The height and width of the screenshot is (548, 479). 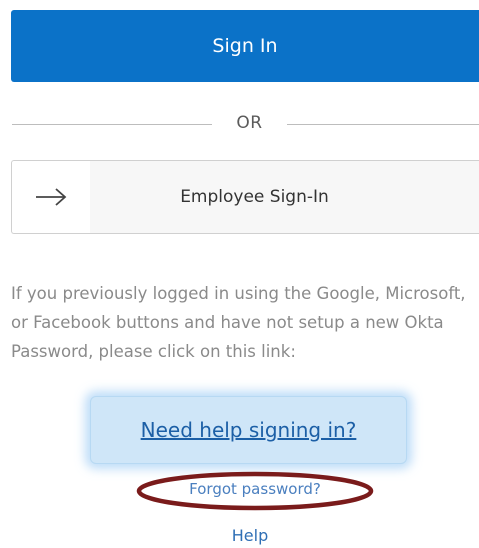 I want to click on or-divider-text: OR, so click(x=249, y=123).